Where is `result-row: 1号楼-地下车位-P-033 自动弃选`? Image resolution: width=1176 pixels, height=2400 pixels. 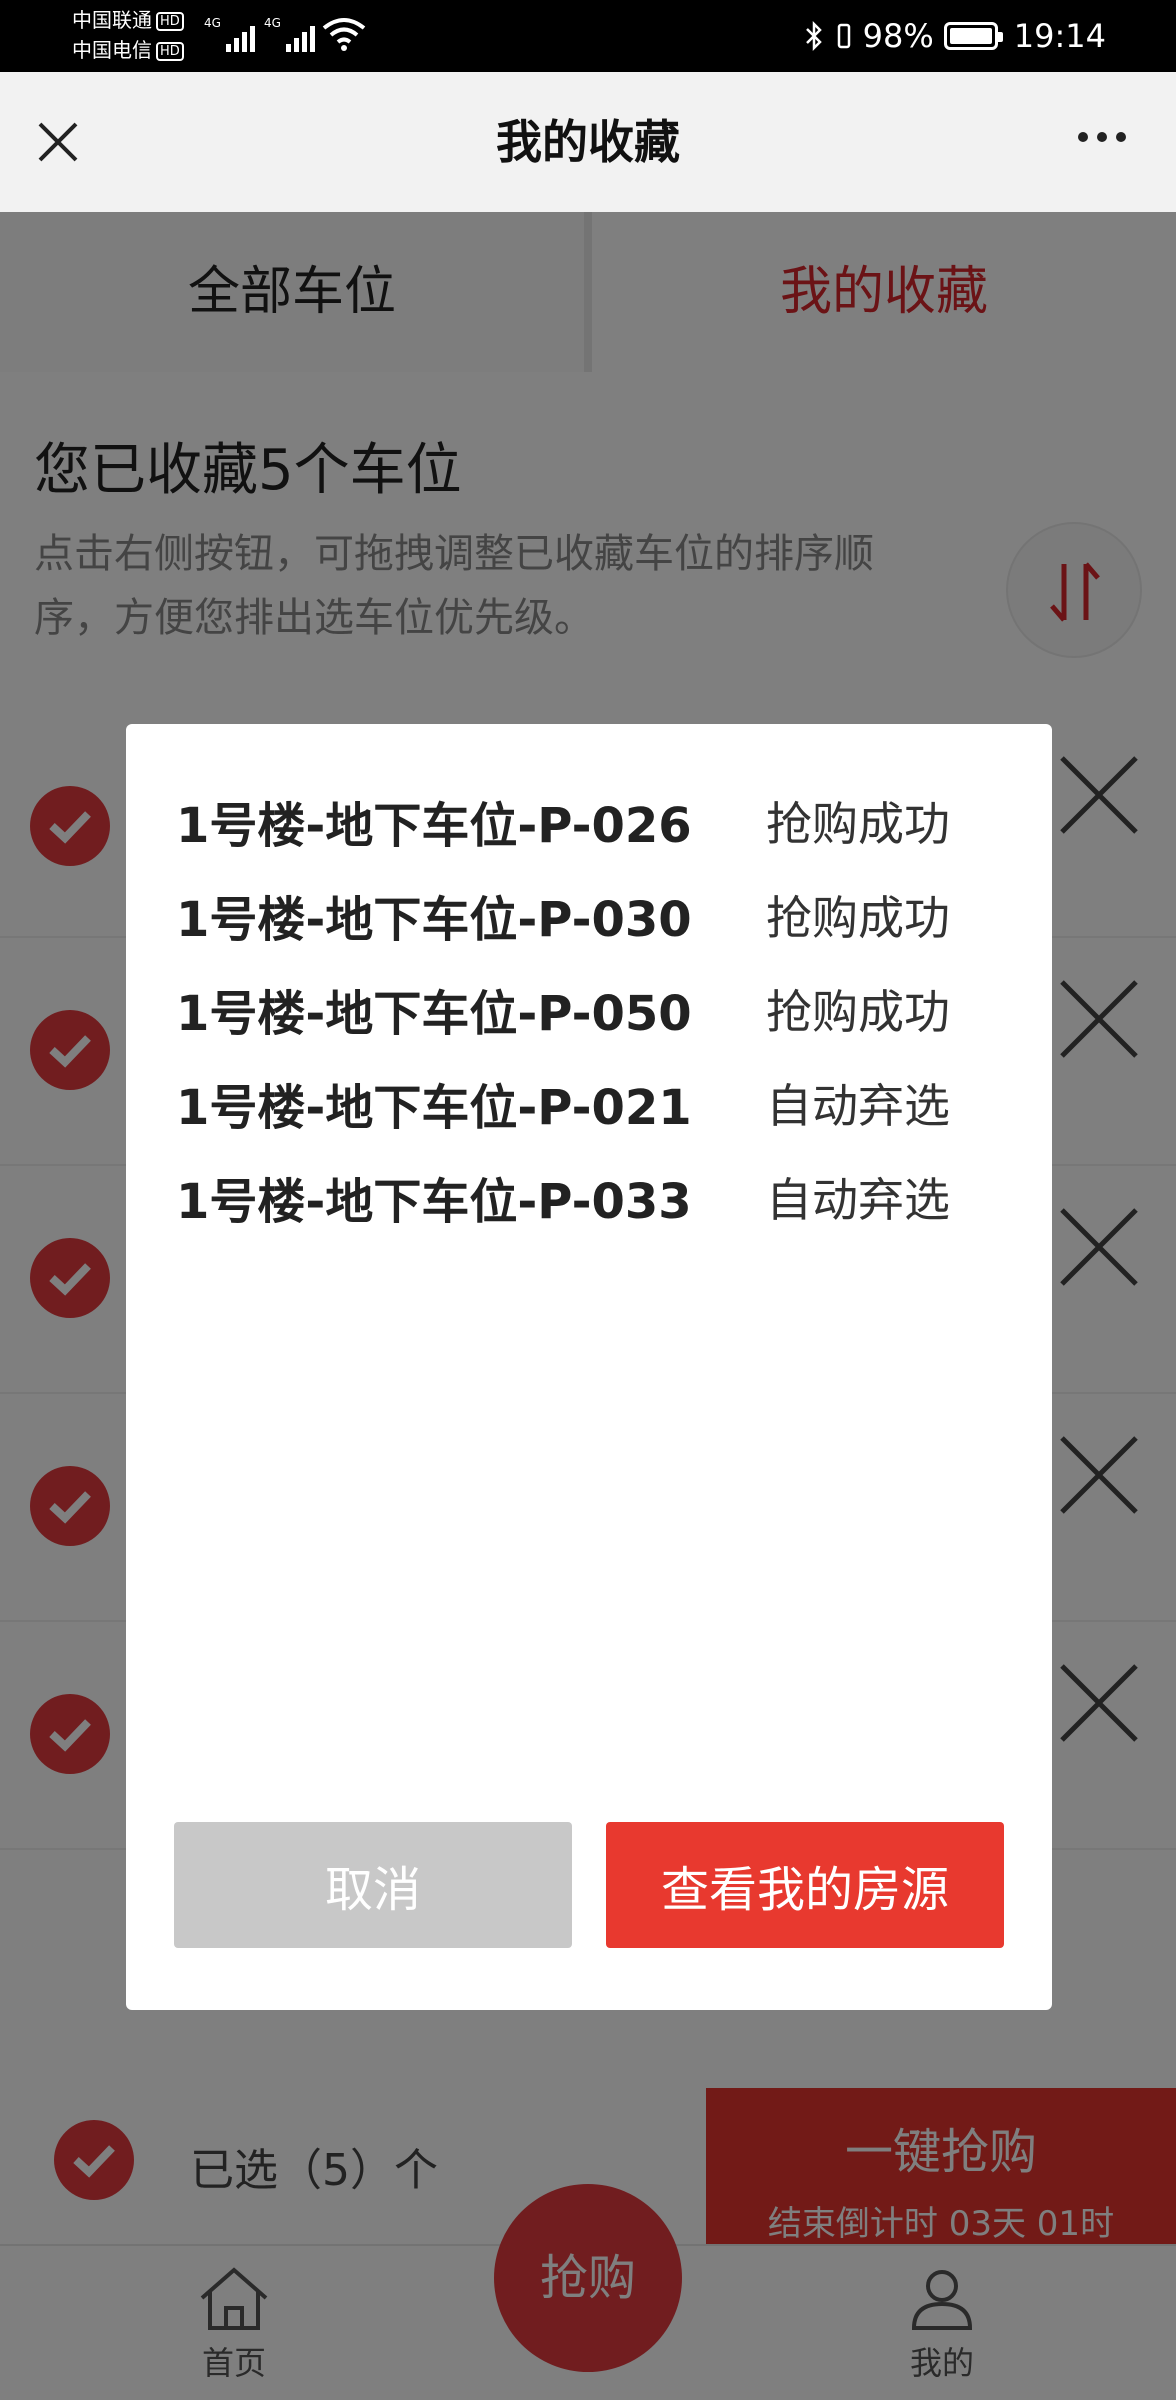 result-row: 1号楼-地下车位-P-033 自动弃选 is located at coordinates (596, 1197).